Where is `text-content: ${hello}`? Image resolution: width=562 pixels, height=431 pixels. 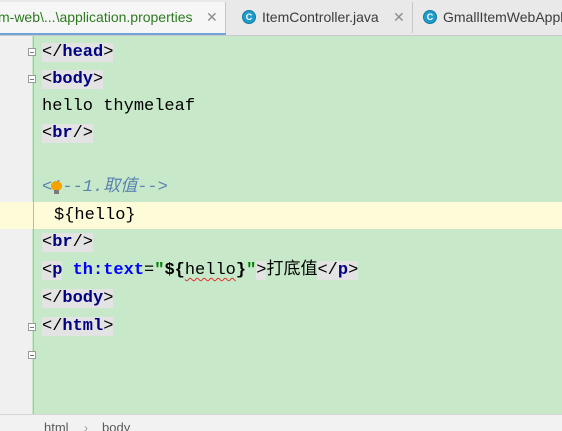
text-content: ${hello} is located at coordinates (95, 215).